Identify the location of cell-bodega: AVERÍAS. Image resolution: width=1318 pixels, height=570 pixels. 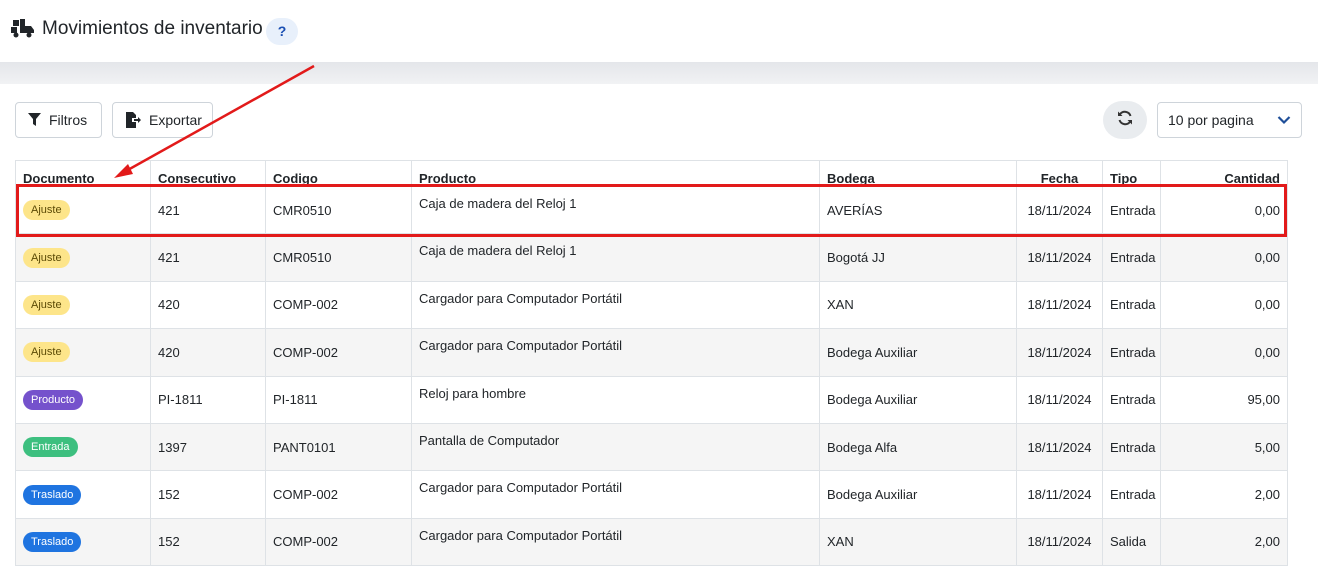
(918, 210).